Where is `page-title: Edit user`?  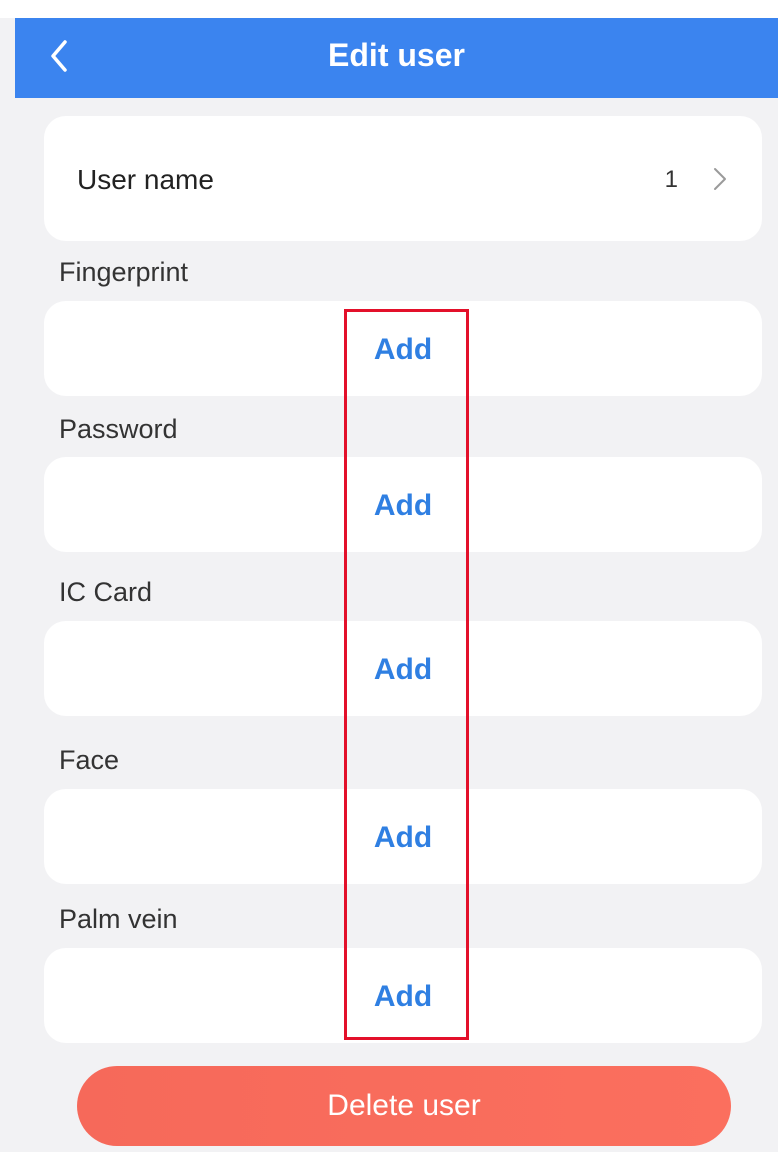 page-title: Edit user is located at coordinates (396, 55).